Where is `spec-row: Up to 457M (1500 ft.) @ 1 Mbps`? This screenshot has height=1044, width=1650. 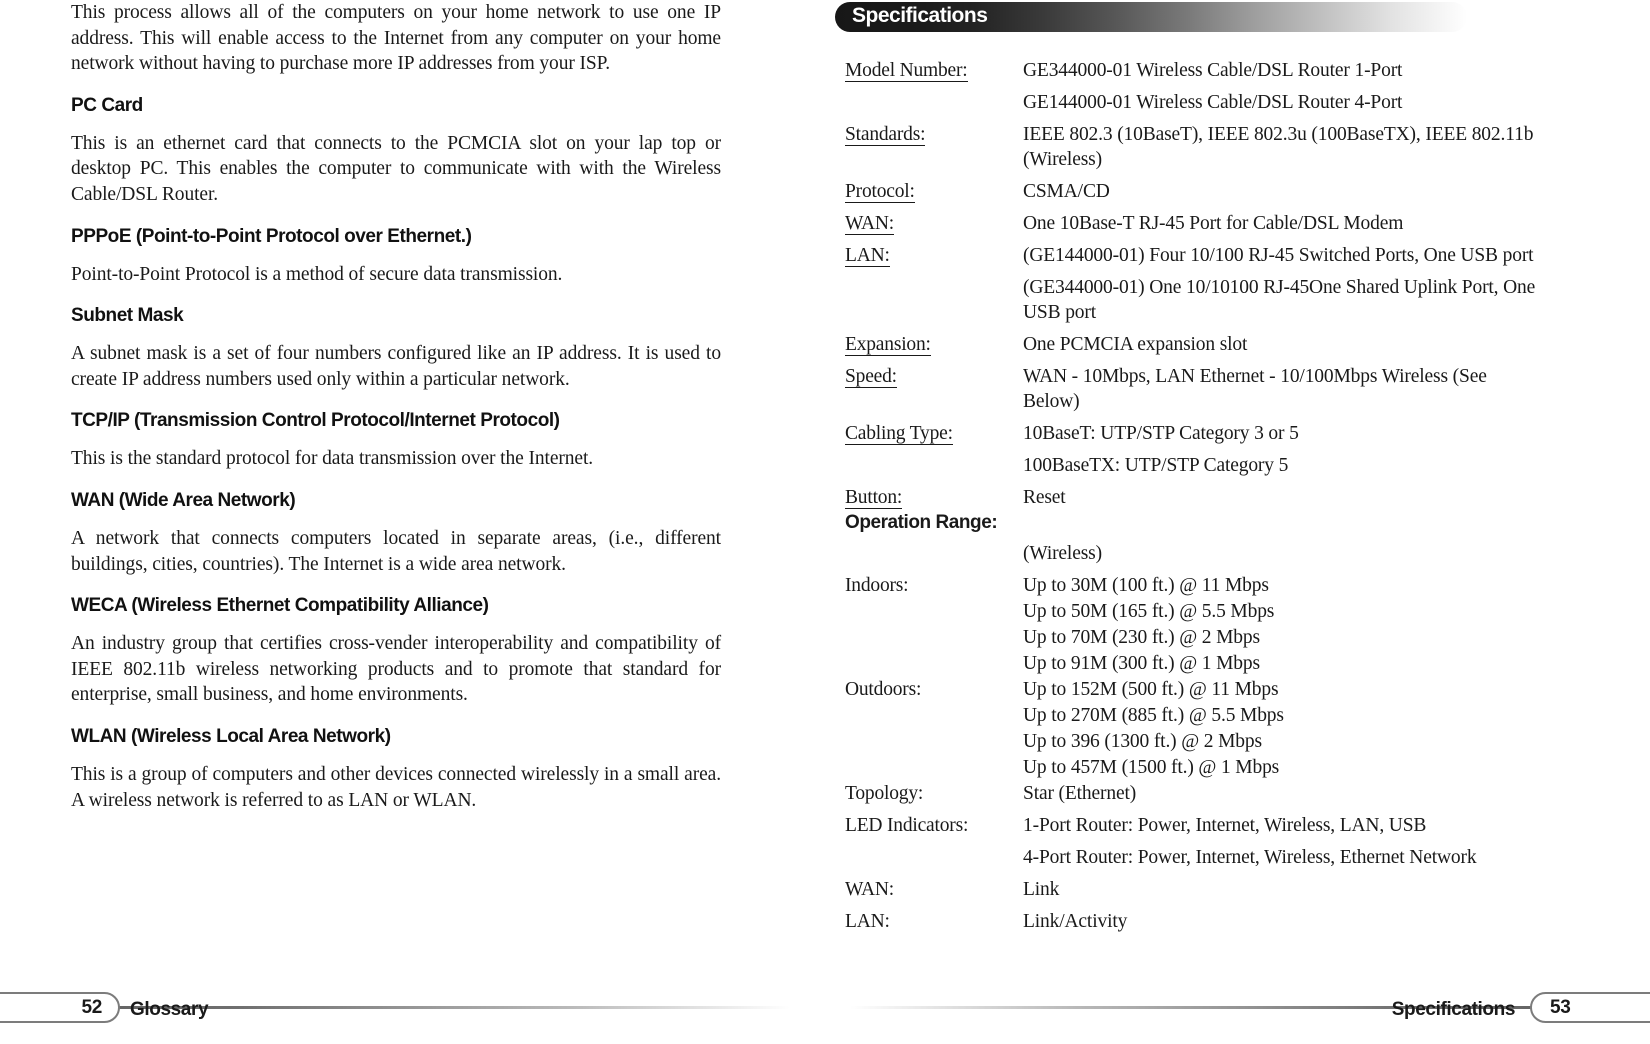 spec-row: Up to 457M (1500 ft.) @ 1 Mbps is located at coordinates (1195, 767).